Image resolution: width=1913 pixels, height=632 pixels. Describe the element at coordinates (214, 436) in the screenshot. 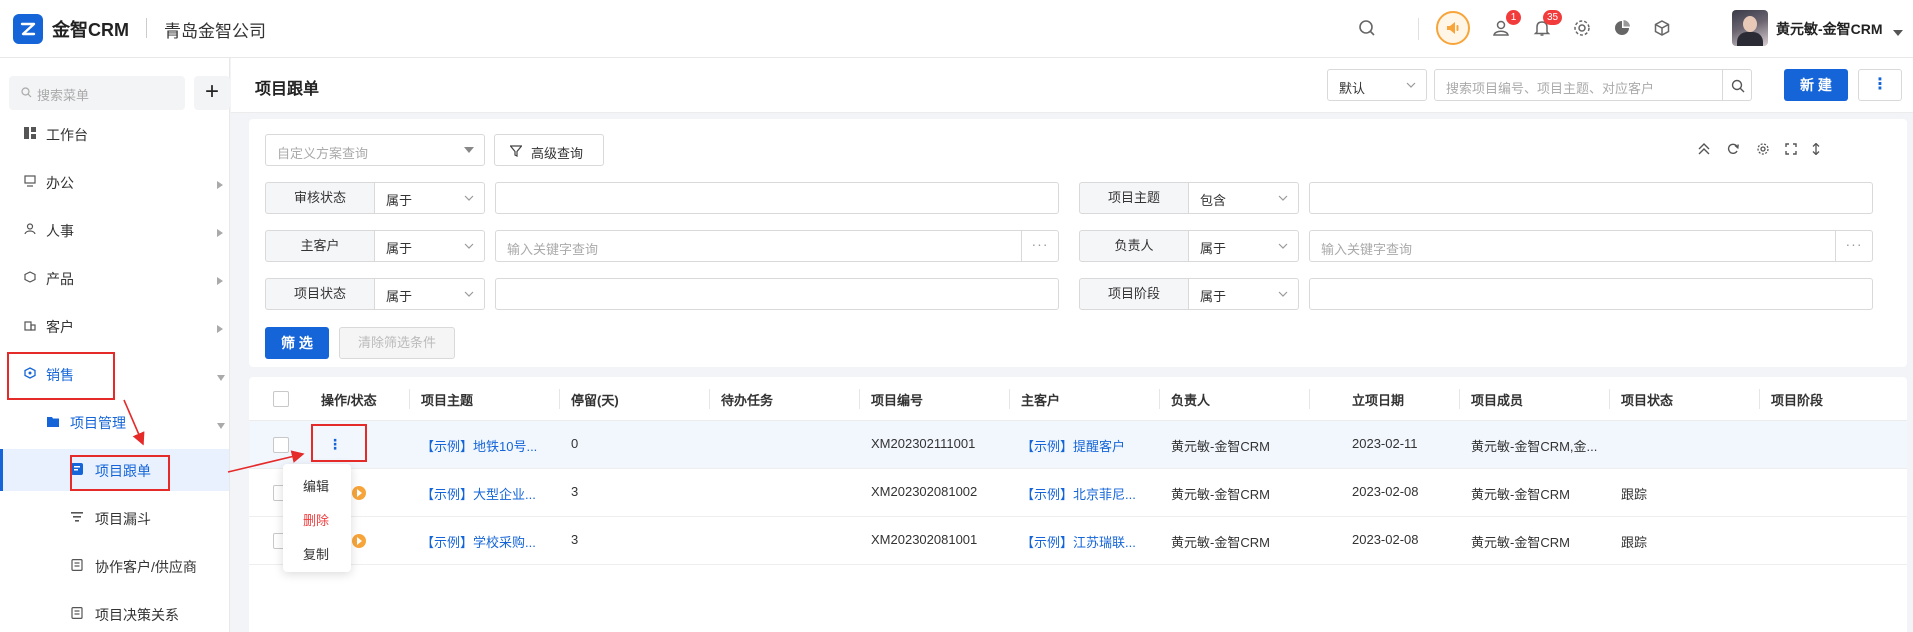

I see `annotation-arrows` at that location.